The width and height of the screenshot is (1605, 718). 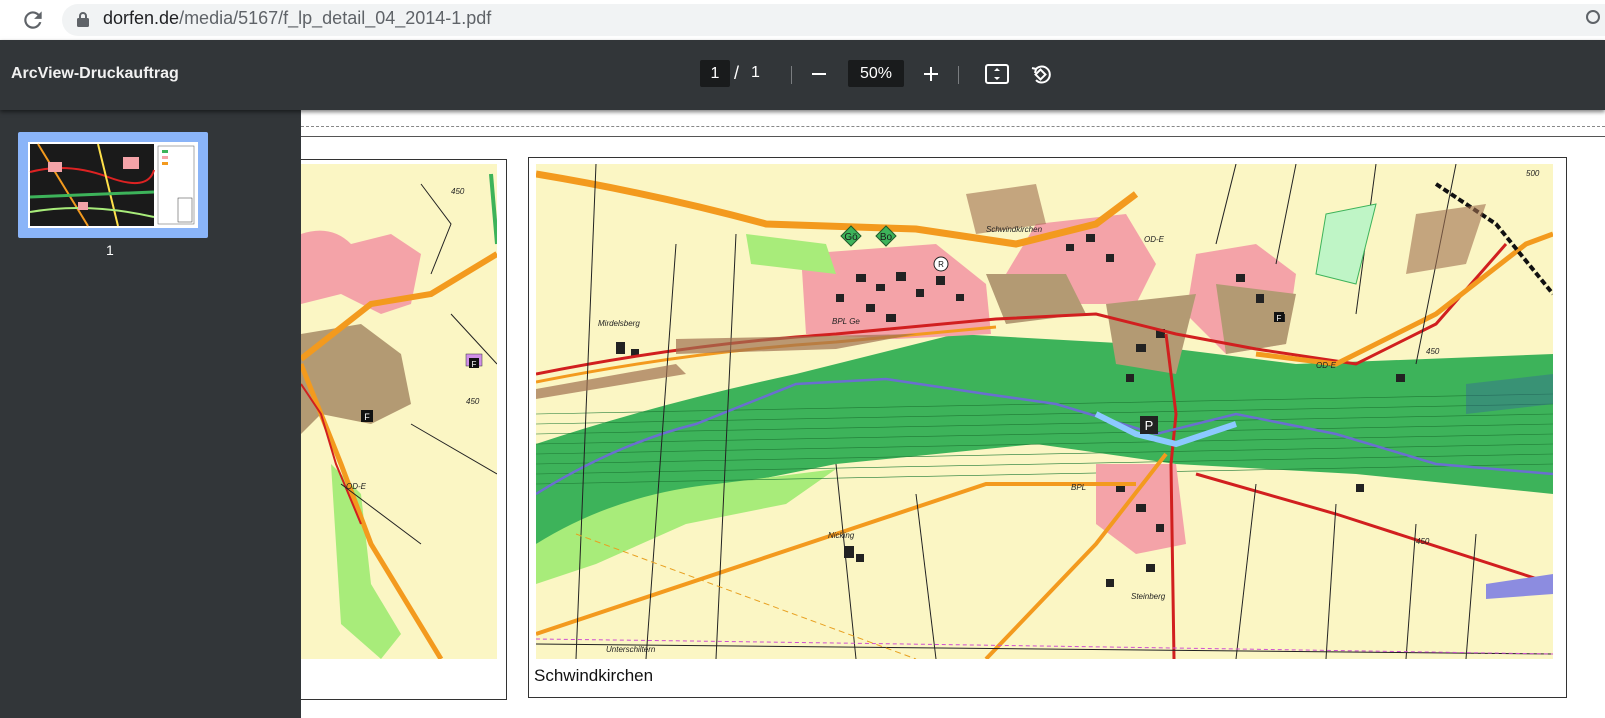 I want to click on fit-to-page-button, so click(x=997, y=74).